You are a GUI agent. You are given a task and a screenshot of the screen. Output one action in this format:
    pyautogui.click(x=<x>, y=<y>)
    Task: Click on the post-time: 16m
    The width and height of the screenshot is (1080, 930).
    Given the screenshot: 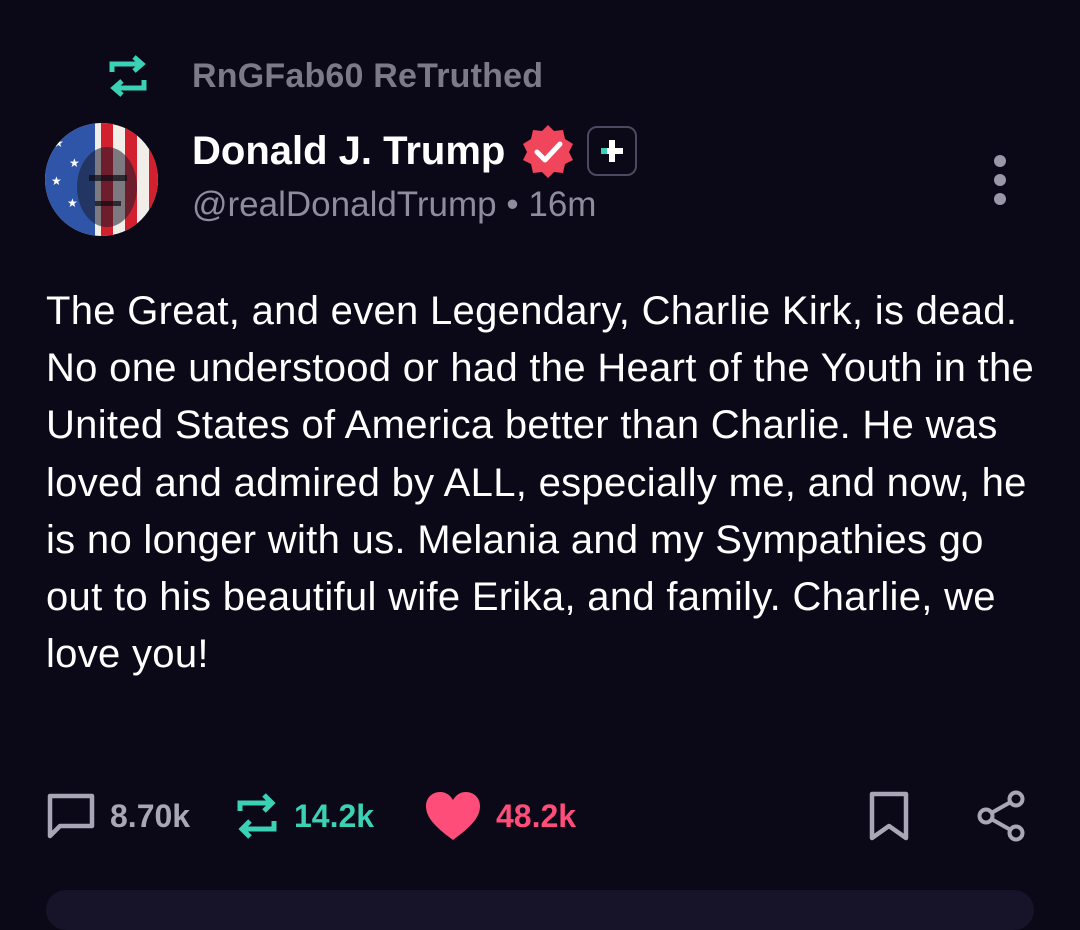 What is the action you would take?
    pyautogui.click(x=562, y=204)
    